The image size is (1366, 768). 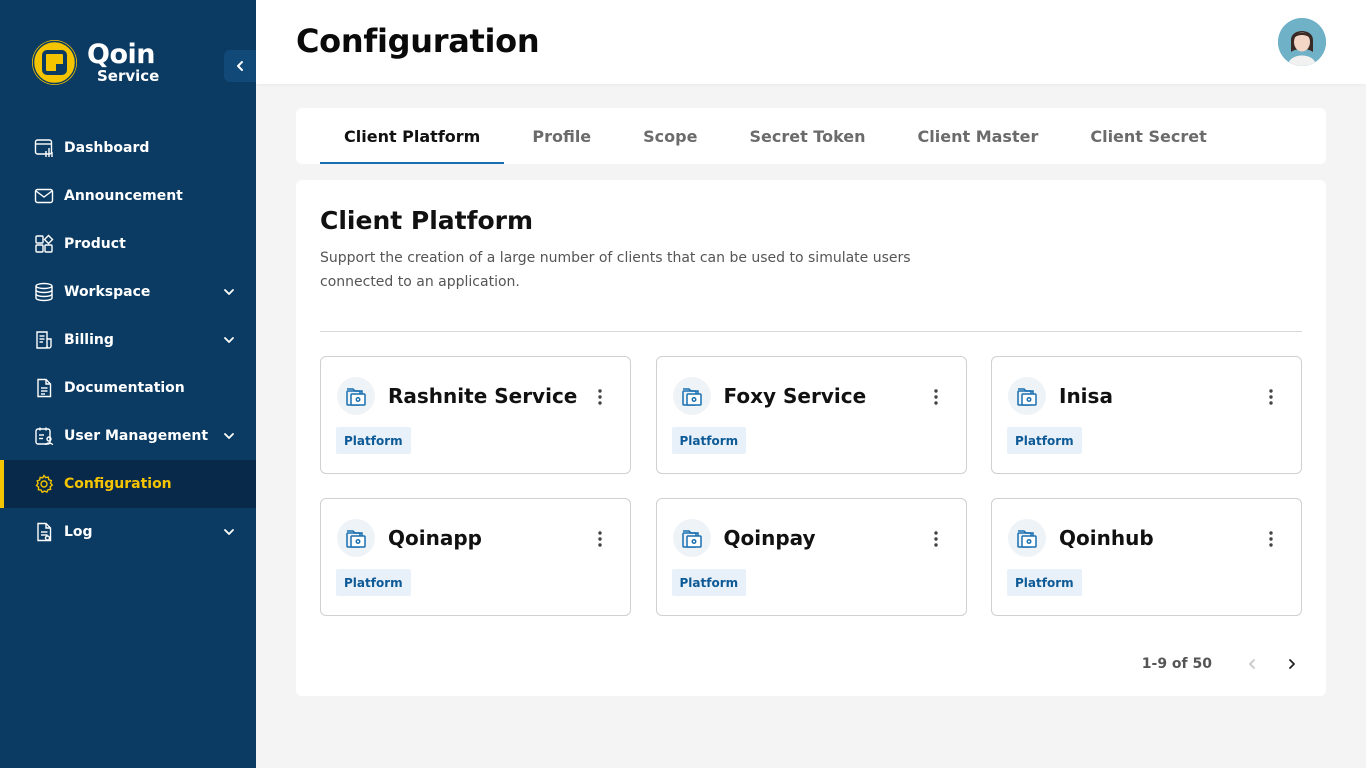 I want to click on sidebar-collapse-button, so click(x=240, y=66).